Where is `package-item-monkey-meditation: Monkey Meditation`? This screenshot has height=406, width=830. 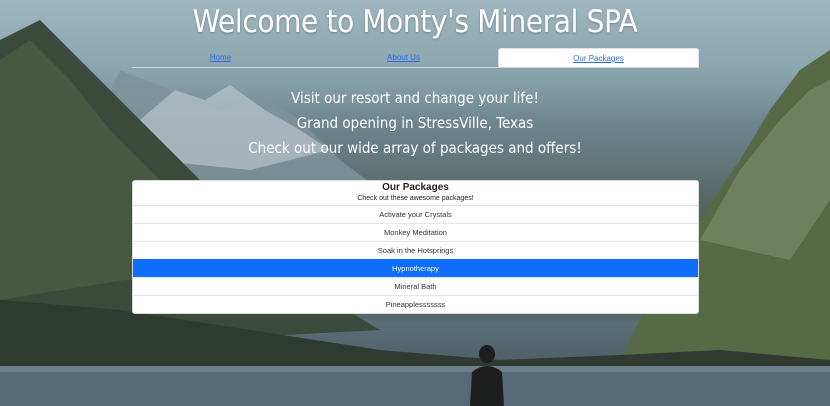 package-item-monkey-meditation: Monkey Meditation is located at coordinates (415, 232).